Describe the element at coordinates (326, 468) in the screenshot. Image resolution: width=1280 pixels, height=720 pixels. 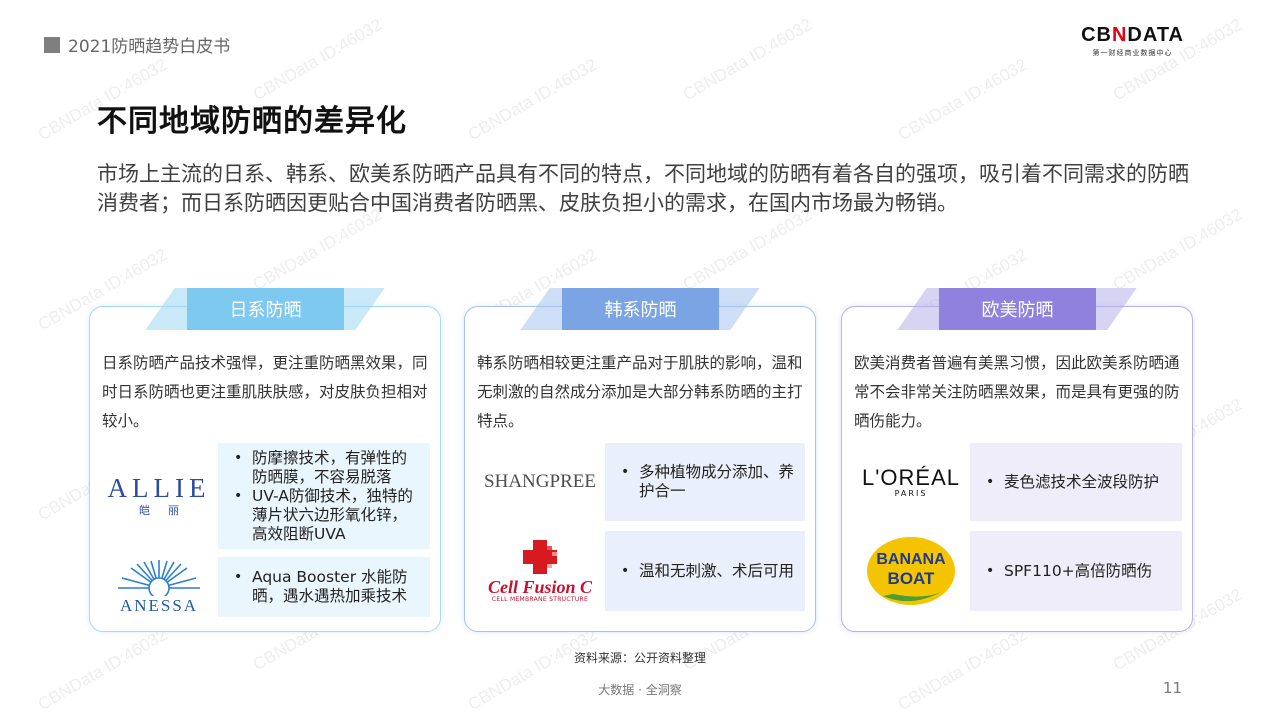
I see `feature-point: 防摩擦技术，有弹性的防晒膜，不容易脱落` at that location.